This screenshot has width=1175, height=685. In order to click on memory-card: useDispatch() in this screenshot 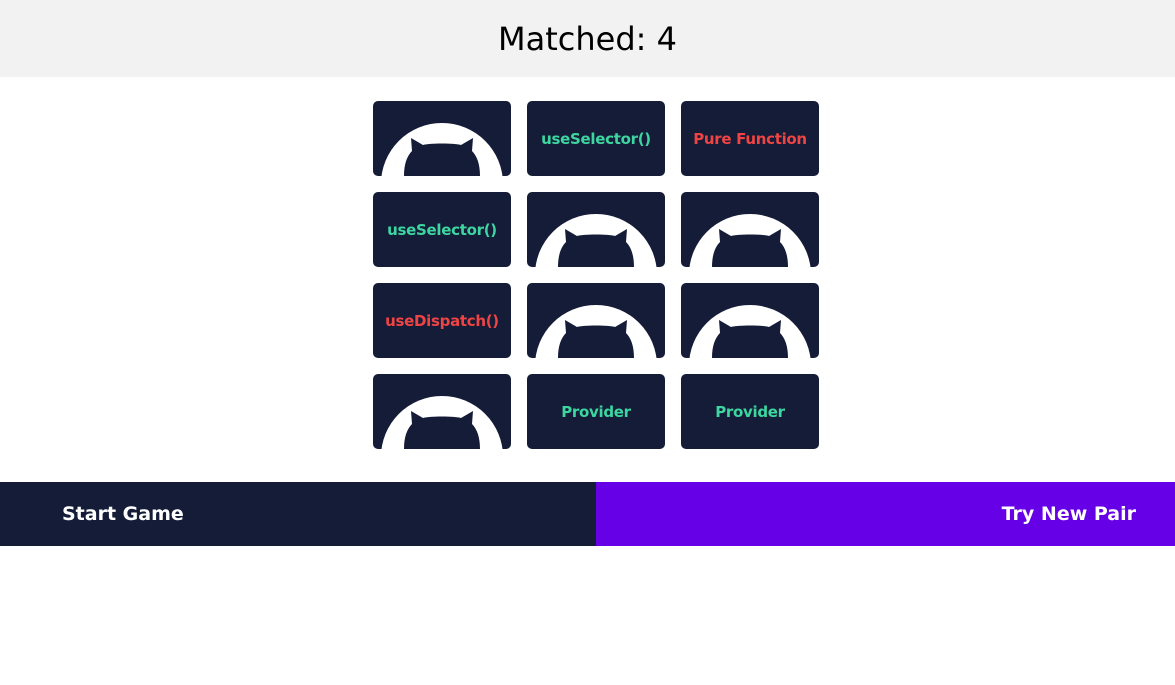, I will do `click(442, 320)`.